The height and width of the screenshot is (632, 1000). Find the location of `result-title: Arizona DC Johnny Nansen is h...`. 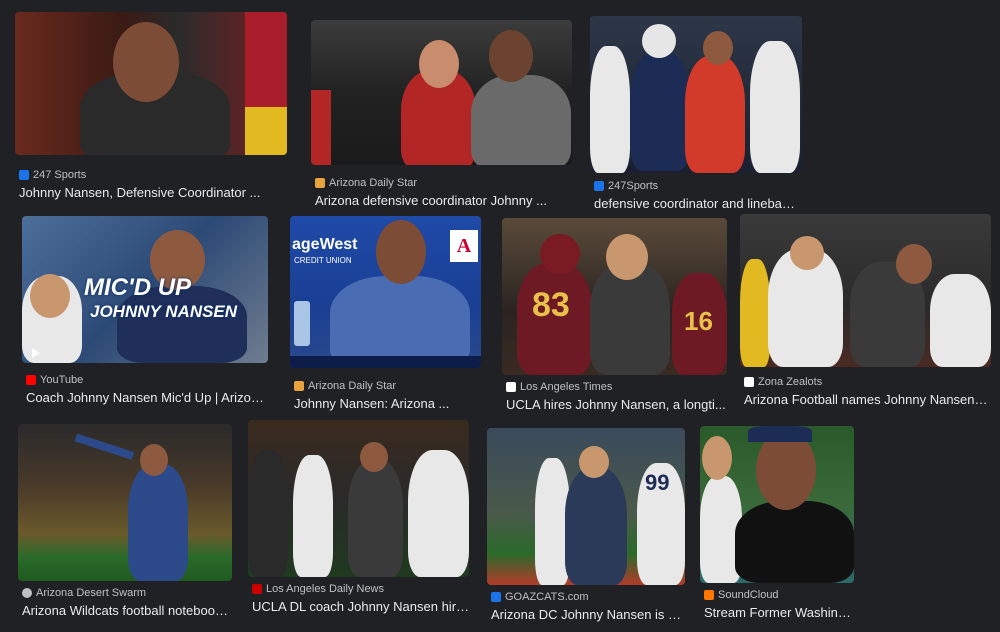

result-title: Arizona DC Johnny Nansen is h... is located at coordinates (588, 614).